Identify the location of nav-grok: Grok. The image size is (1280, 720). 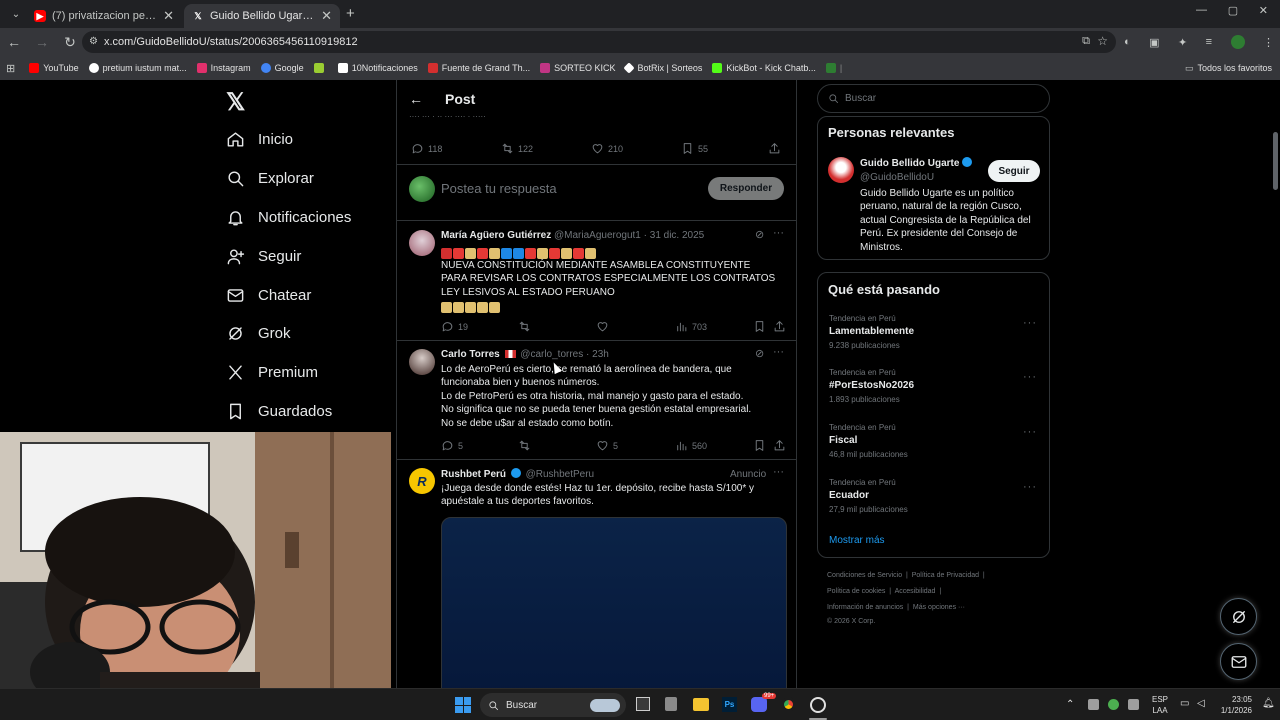
(258, 333).